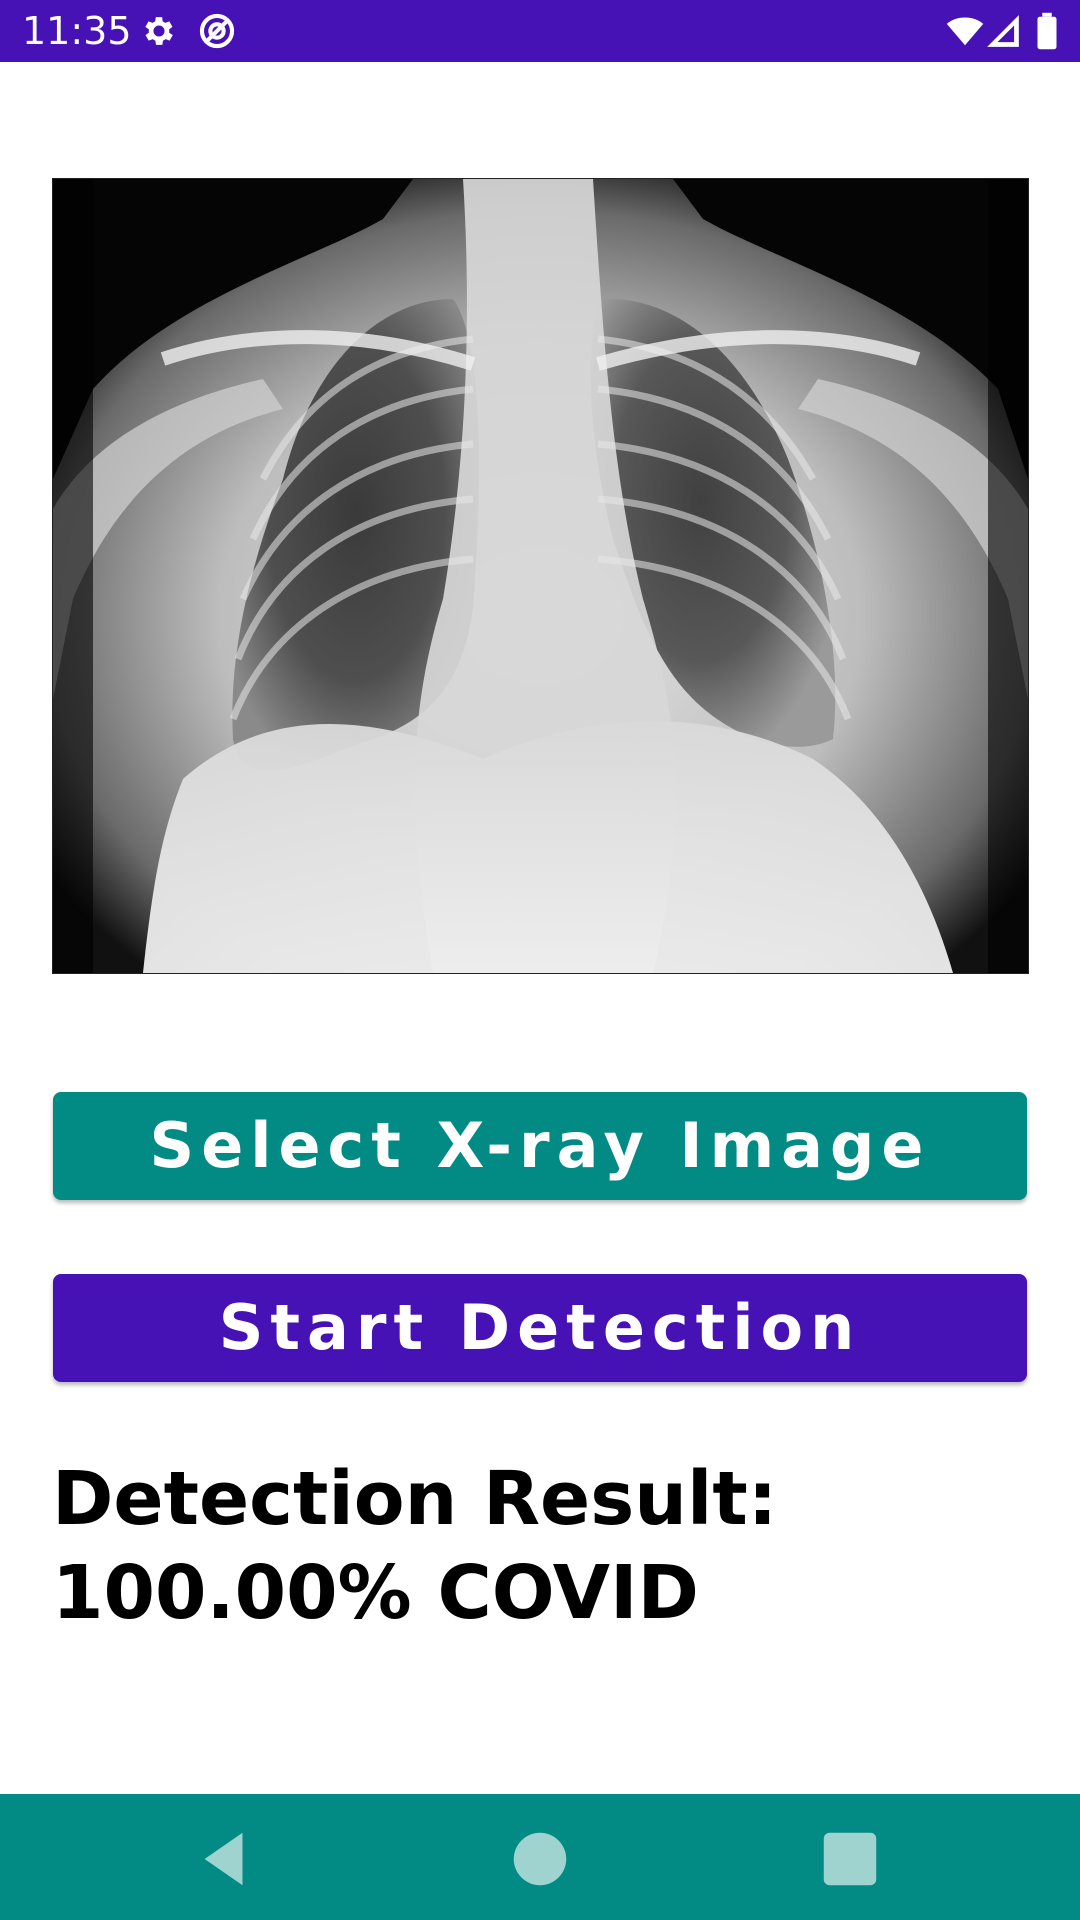  I want to click on home-icon, so click(540, 1859).